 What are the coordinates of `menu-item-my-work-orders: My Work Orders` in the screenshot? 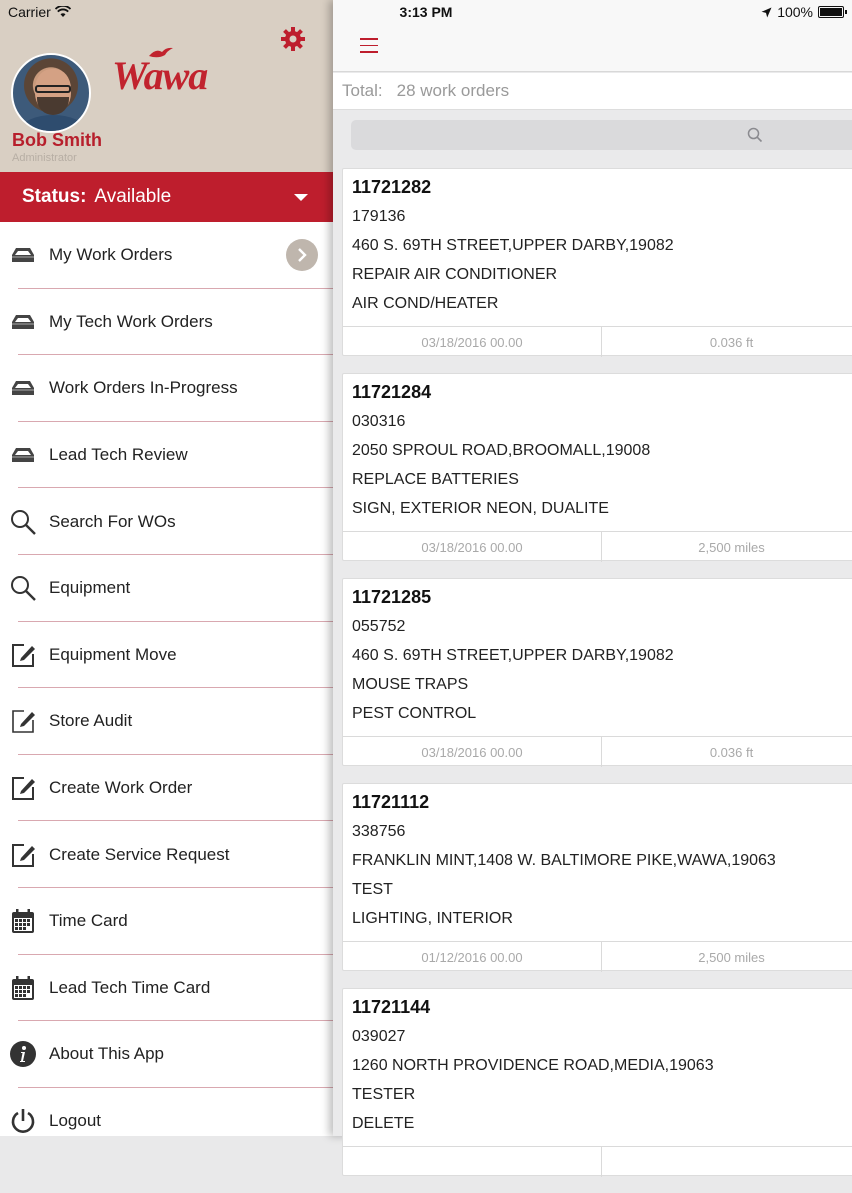 It's located at (166, 255).